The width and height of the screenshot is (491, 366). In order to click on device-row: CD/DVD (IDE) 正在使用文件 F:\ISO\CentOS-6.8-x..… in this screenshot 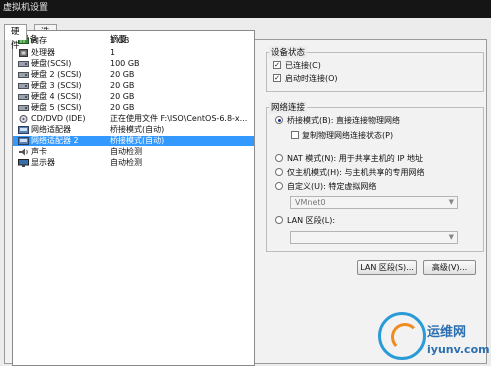, I will do `click(133, 119)`.